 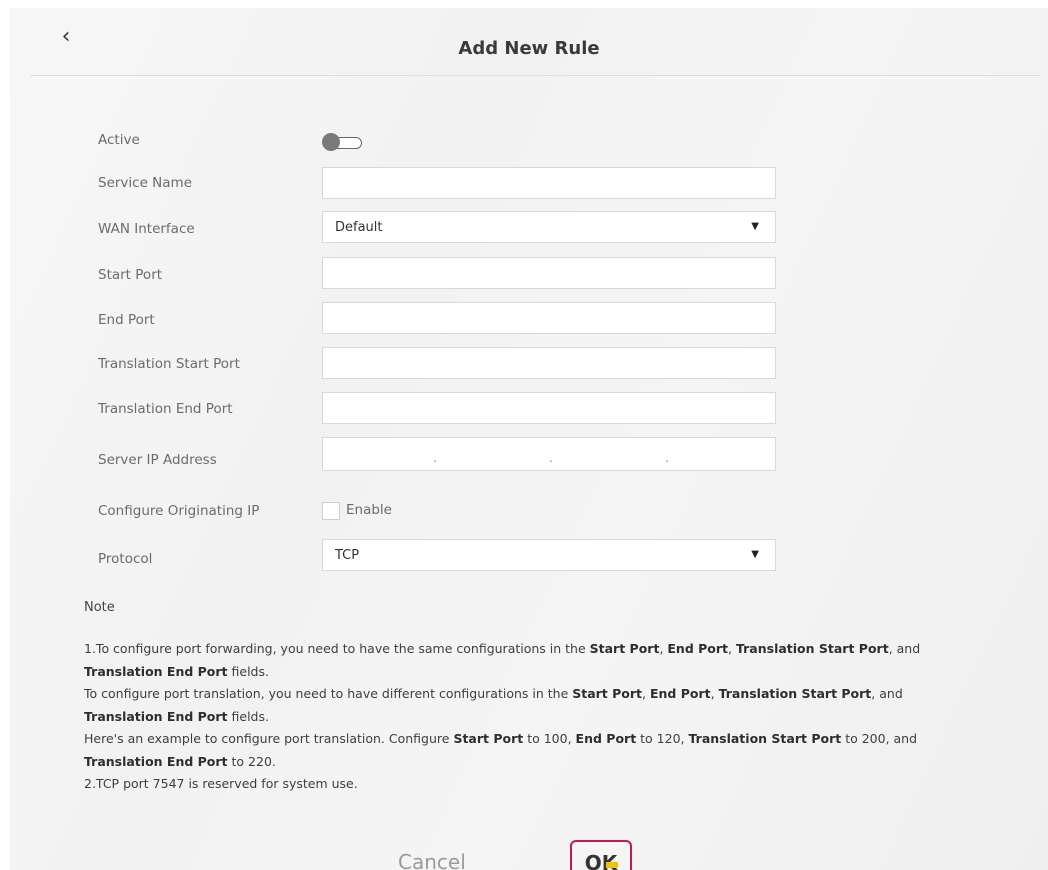 I want to click on start-port-input, so click(x=549, y=273).